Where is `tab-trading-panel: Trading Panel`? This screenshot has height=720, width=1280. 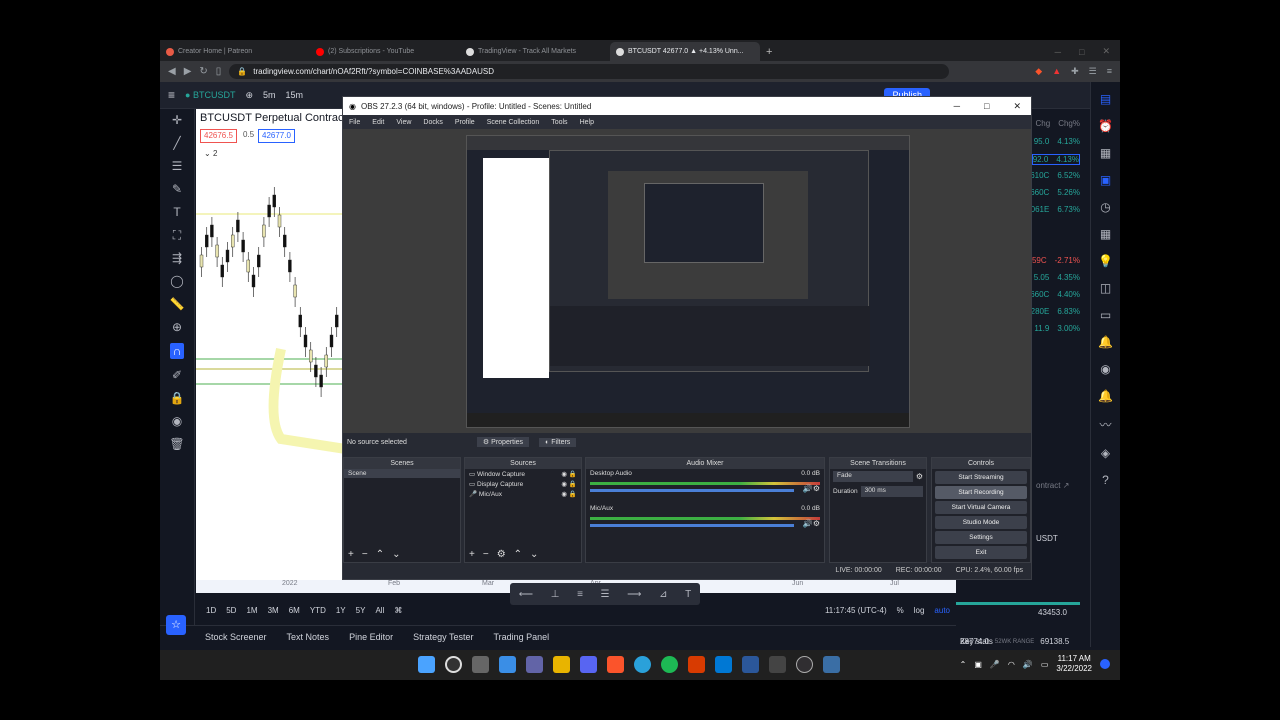 tab-trading-panel: Trading Panel is located at coordinates (521, 637).